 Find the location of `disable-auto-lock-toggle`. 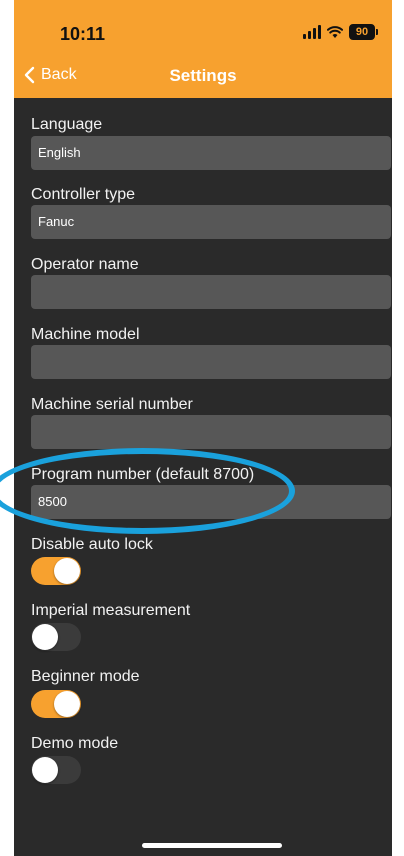

disable-auto-lock-toggle is located at coordinates (56, 571).